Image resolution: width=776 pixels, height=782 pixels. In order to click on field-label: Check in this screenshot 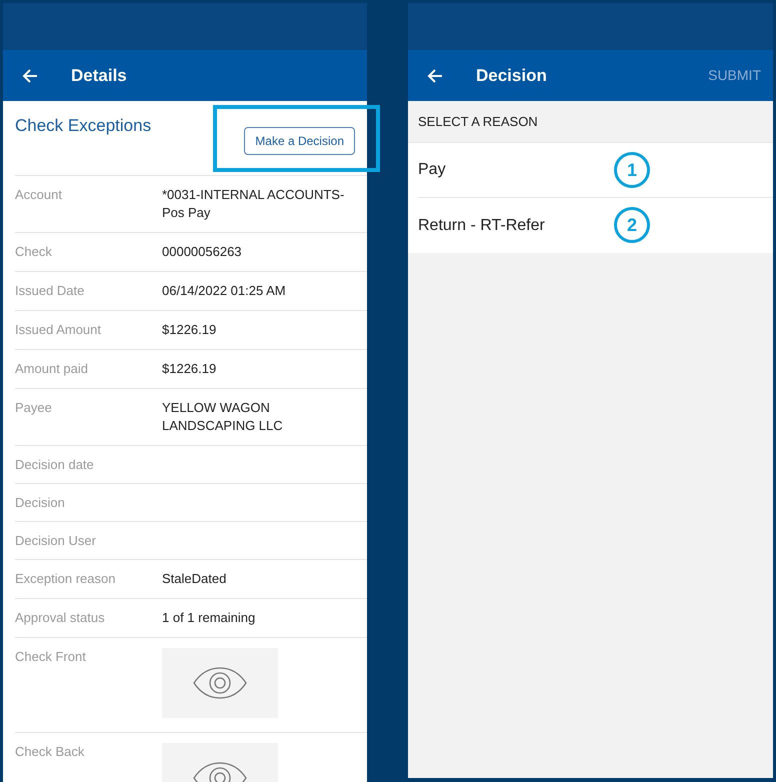, I will do `click(34, 252)`.